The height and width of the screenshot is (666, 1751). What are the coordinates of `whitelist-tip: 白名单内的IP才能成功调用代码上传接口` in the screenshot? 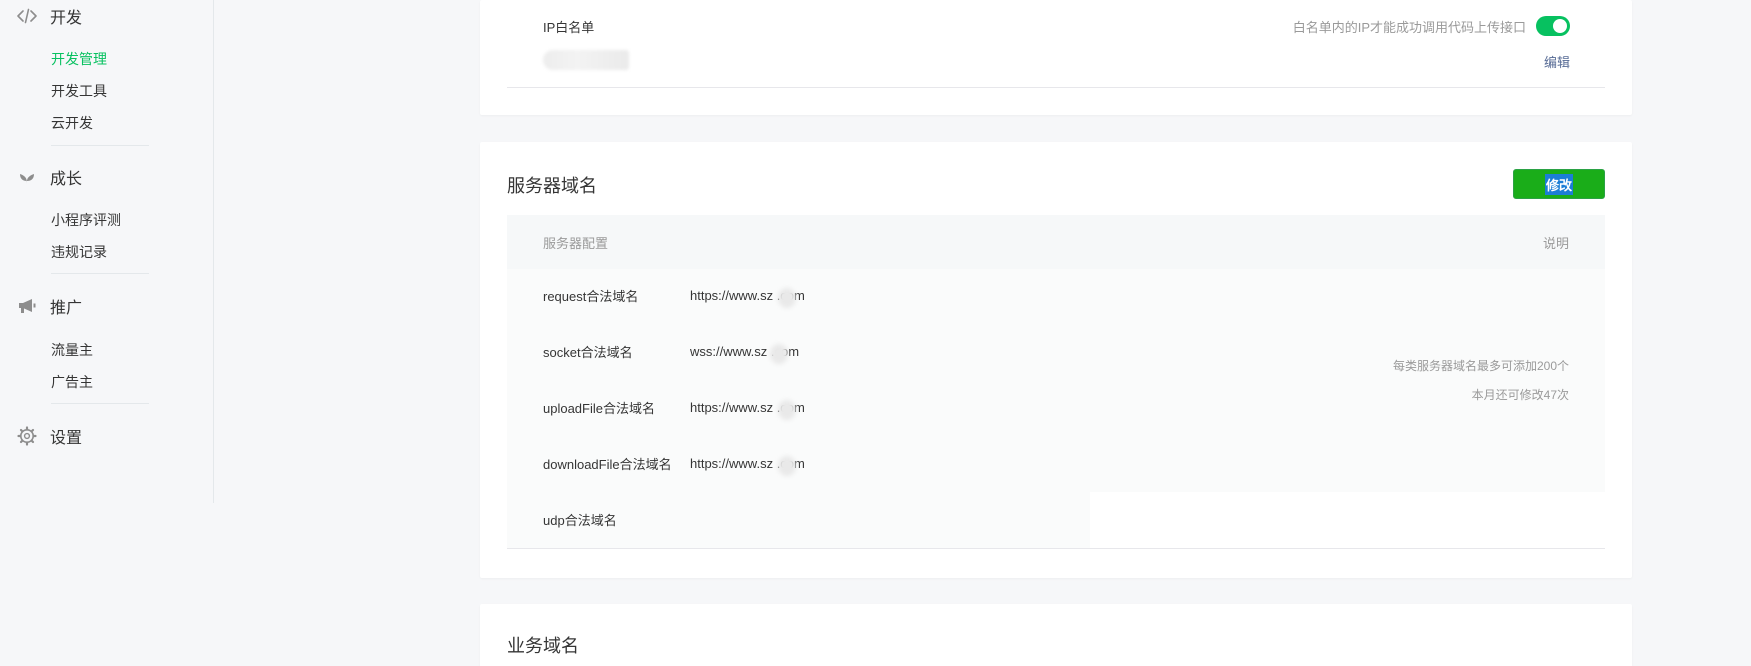 It's located at (1409, 27).